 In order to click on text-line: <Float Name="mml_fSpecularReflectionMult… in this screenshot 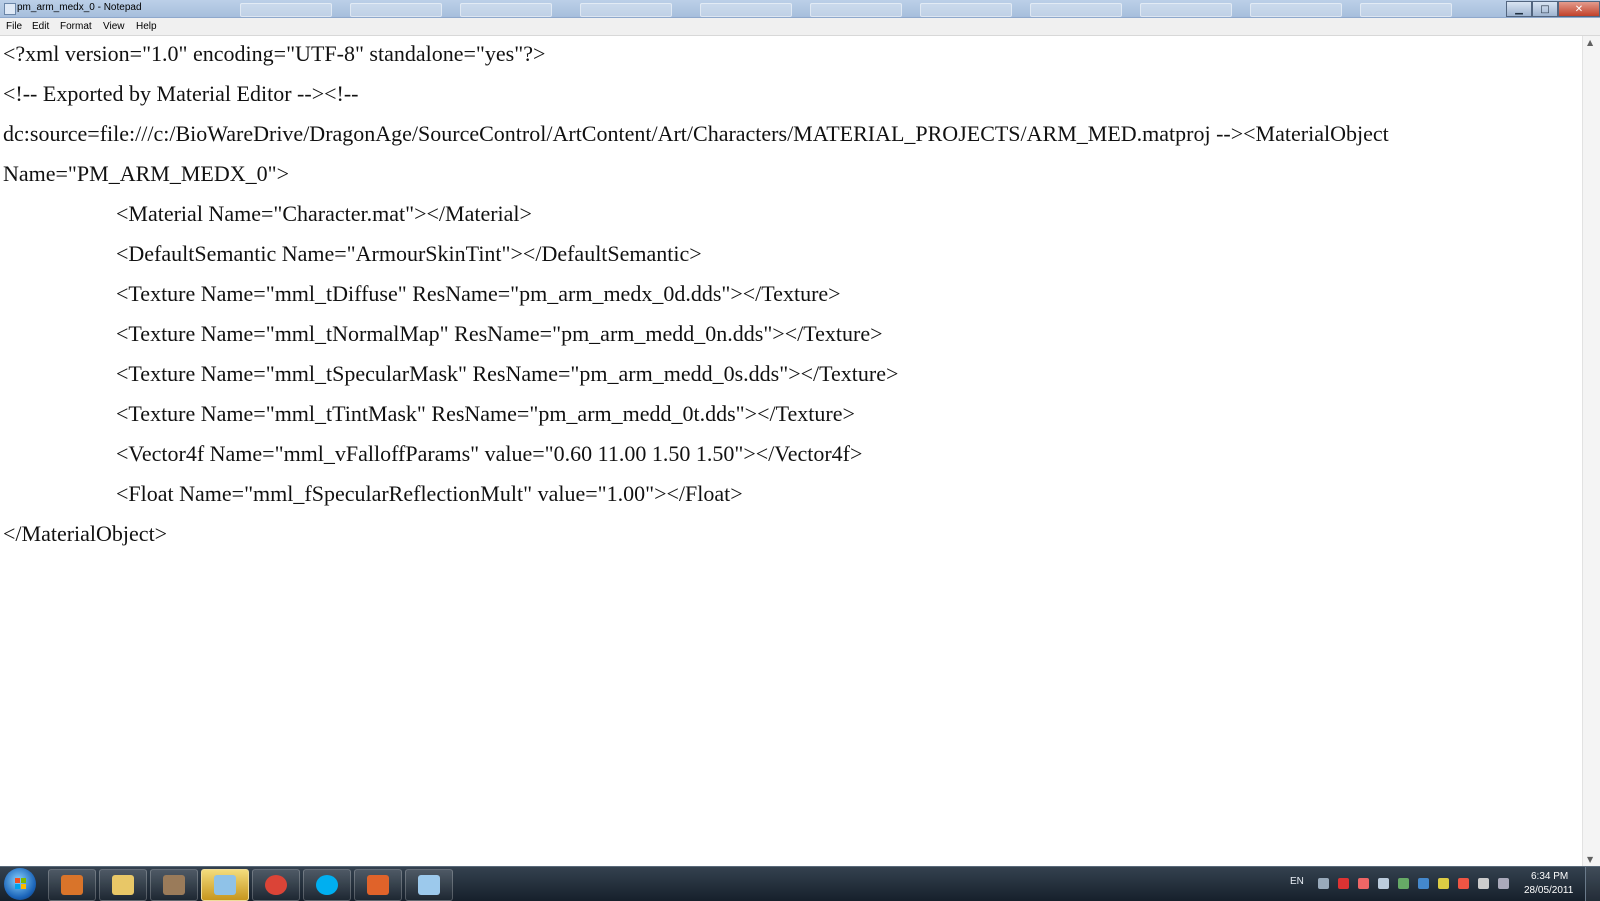, I will do `click(429, 493)`.